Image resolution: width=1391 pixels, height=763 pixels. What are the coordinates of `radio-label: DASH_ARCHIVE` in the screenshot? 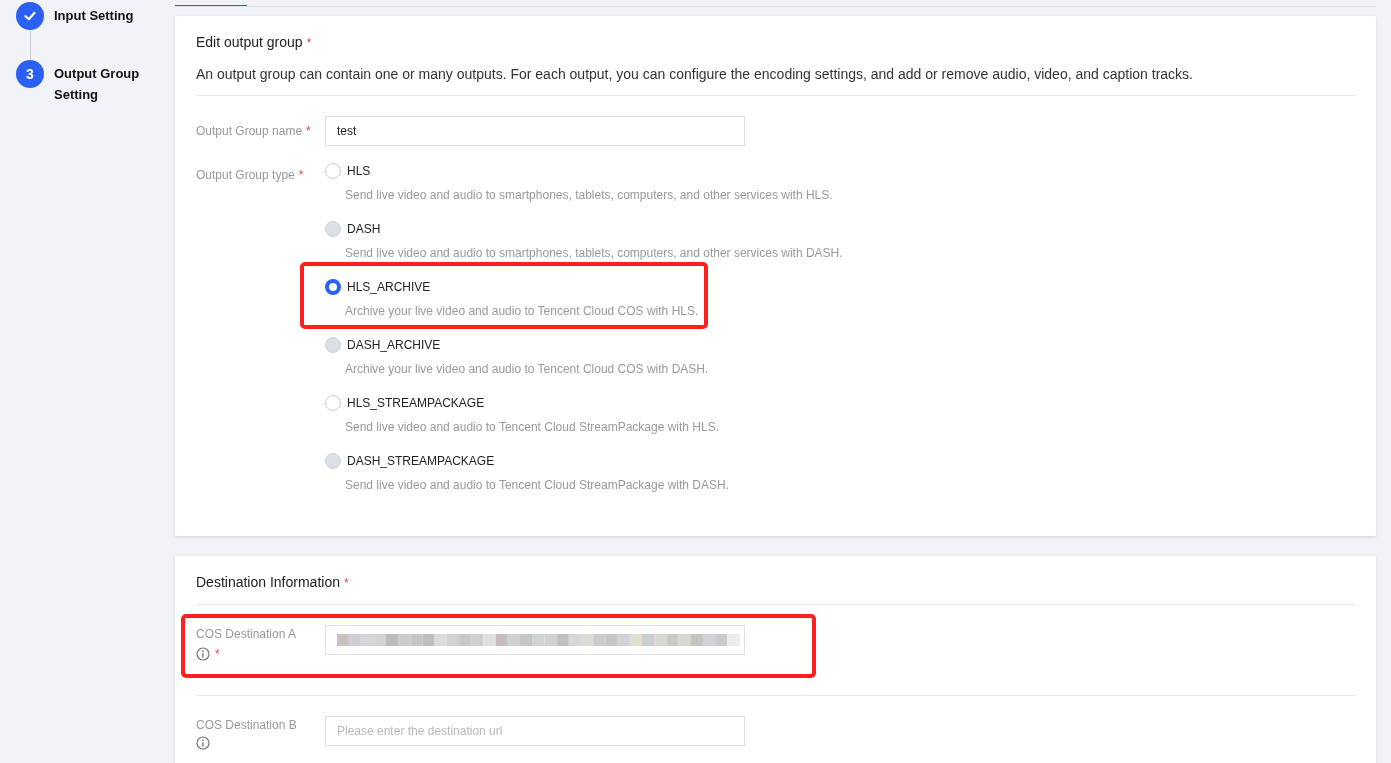 It's located at (394, 345).